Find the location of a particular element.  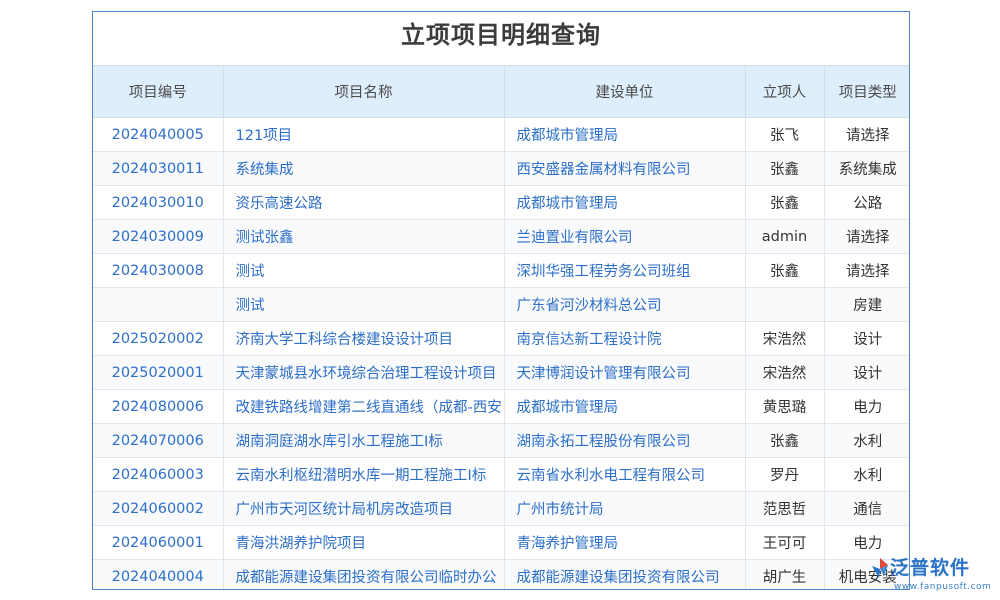

project-initiator: 王可可 is located at coordinates (785, 542).